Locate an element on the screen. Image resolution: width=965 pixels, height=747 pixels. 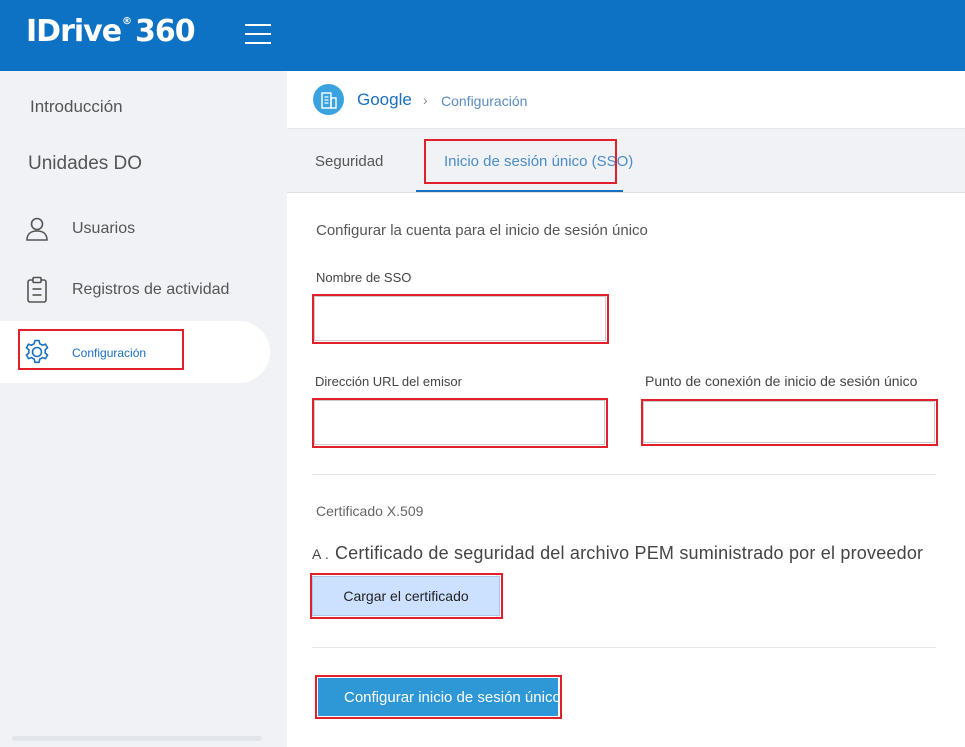
sidebar-item-label: Introducción is located at coordinates (76, 106).